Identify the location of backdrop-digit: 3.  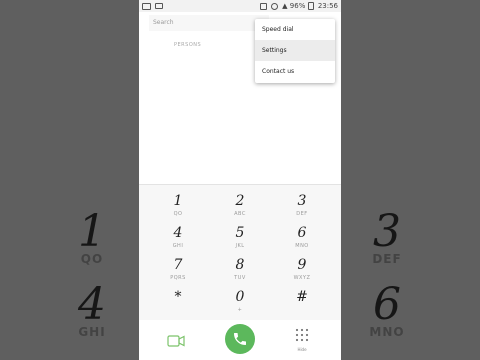
(387, 231).